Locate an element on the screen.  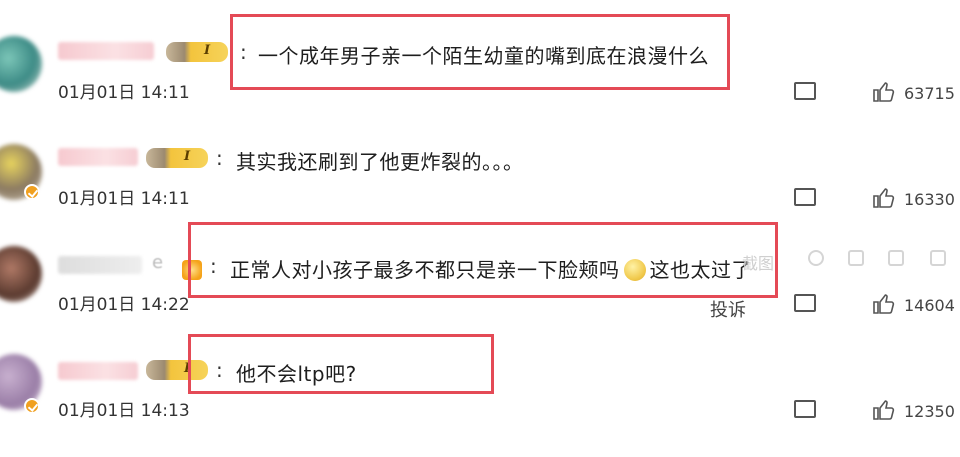
location-icon is located at coordinates (816, 258).